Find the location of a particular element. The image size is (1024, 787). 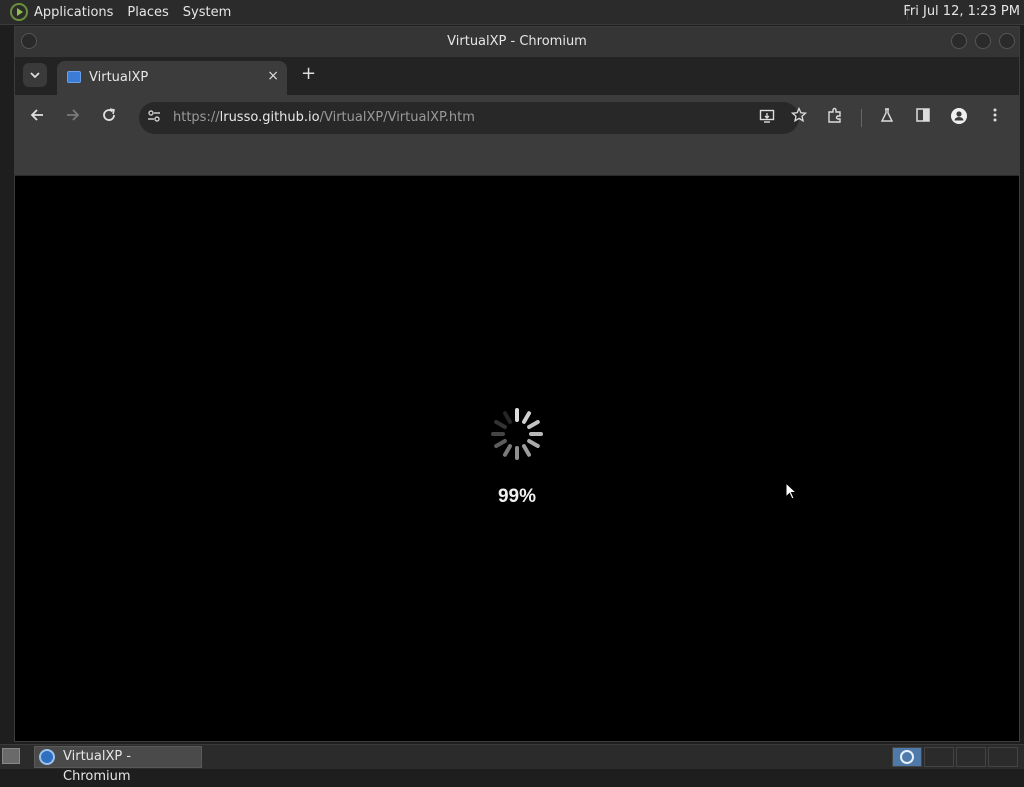

install-app-icon is located at coordinates (767, 118).